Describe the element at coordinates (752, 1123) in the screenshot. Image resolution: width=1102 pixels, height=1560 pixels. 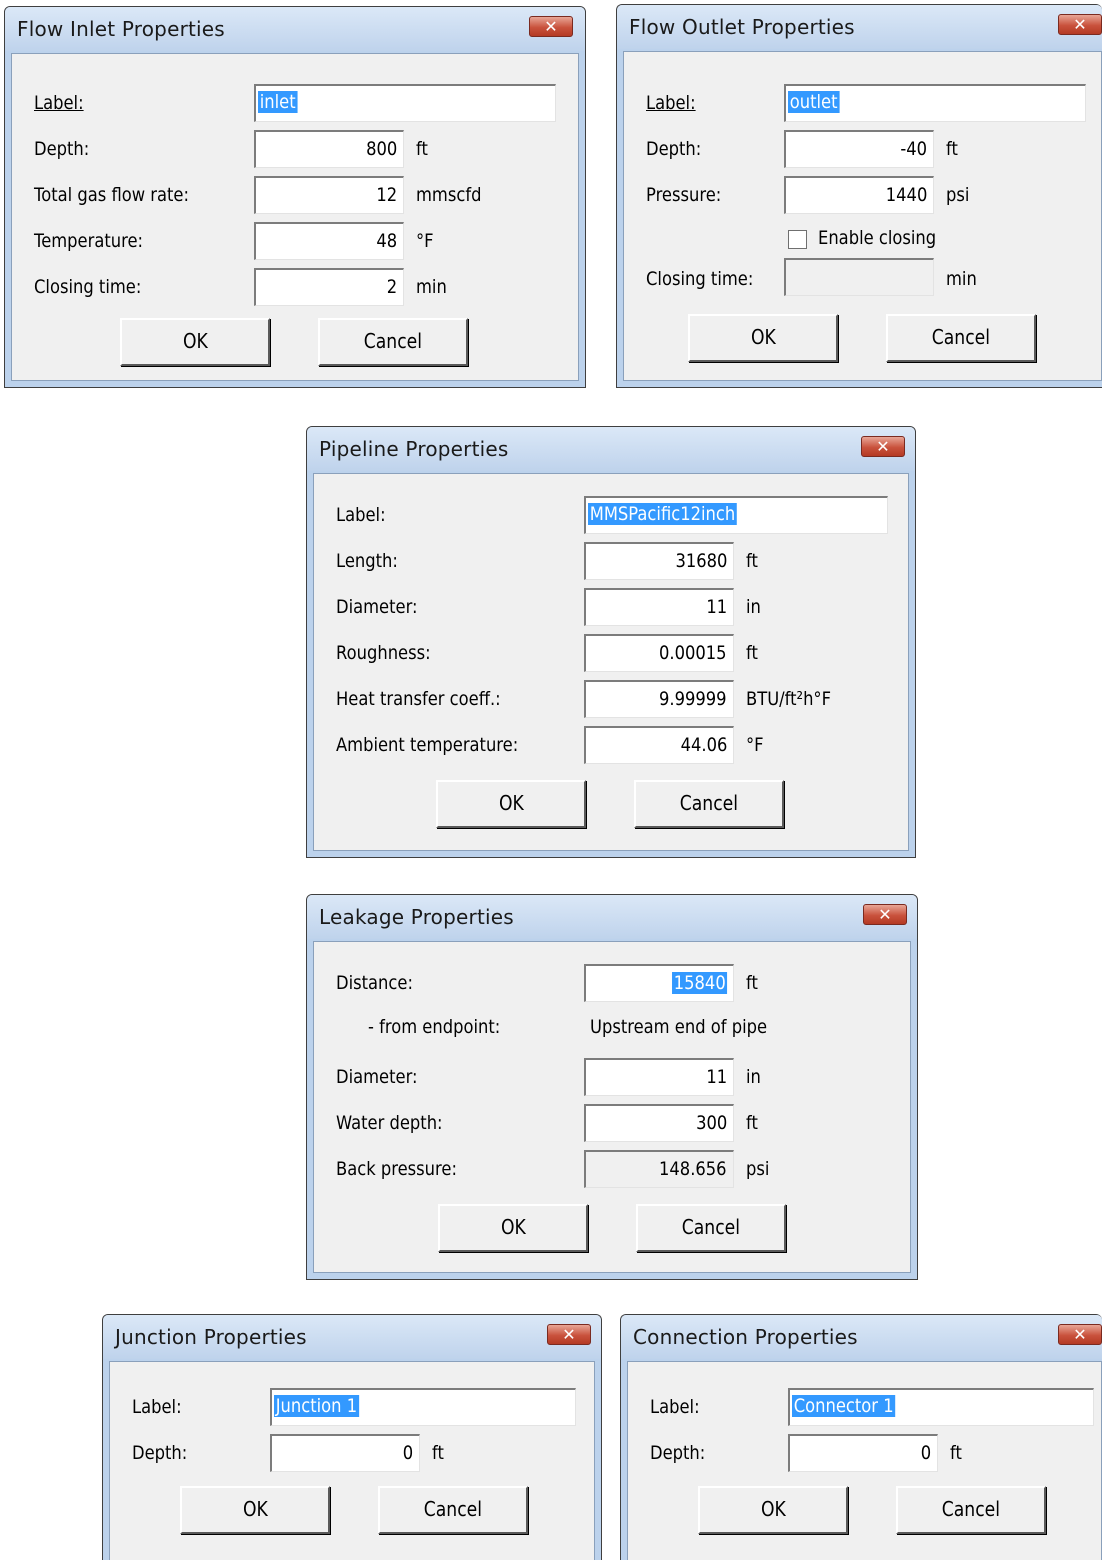
I see `water-depth-unit: ft` at that location.